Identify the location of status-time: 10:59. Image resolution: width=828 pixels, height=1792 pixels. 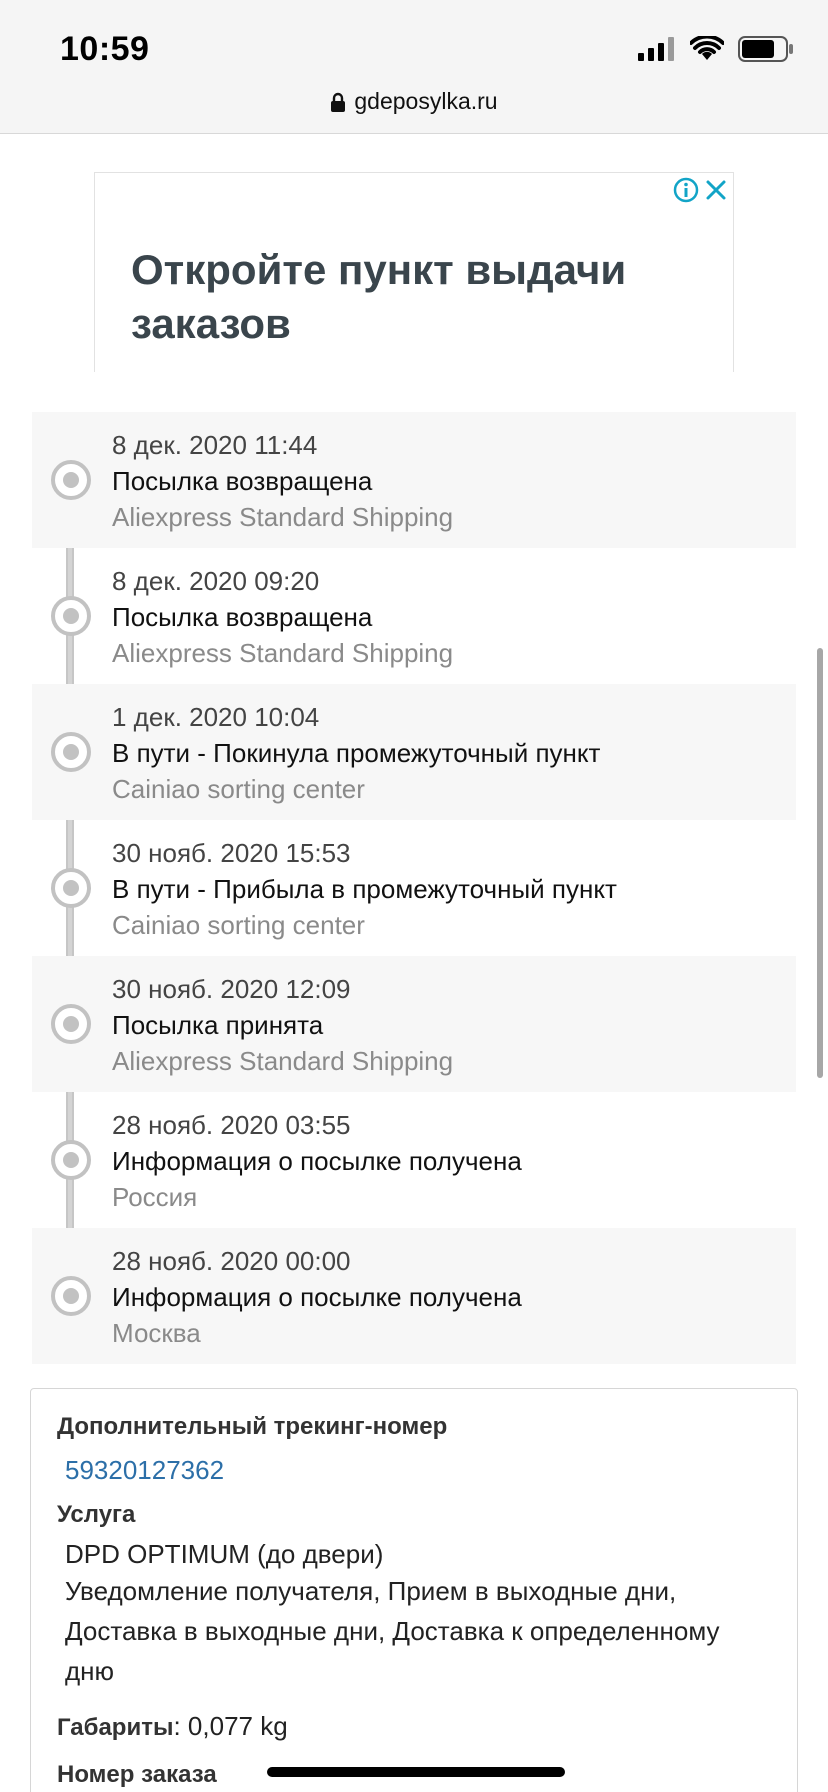
(105, 49).